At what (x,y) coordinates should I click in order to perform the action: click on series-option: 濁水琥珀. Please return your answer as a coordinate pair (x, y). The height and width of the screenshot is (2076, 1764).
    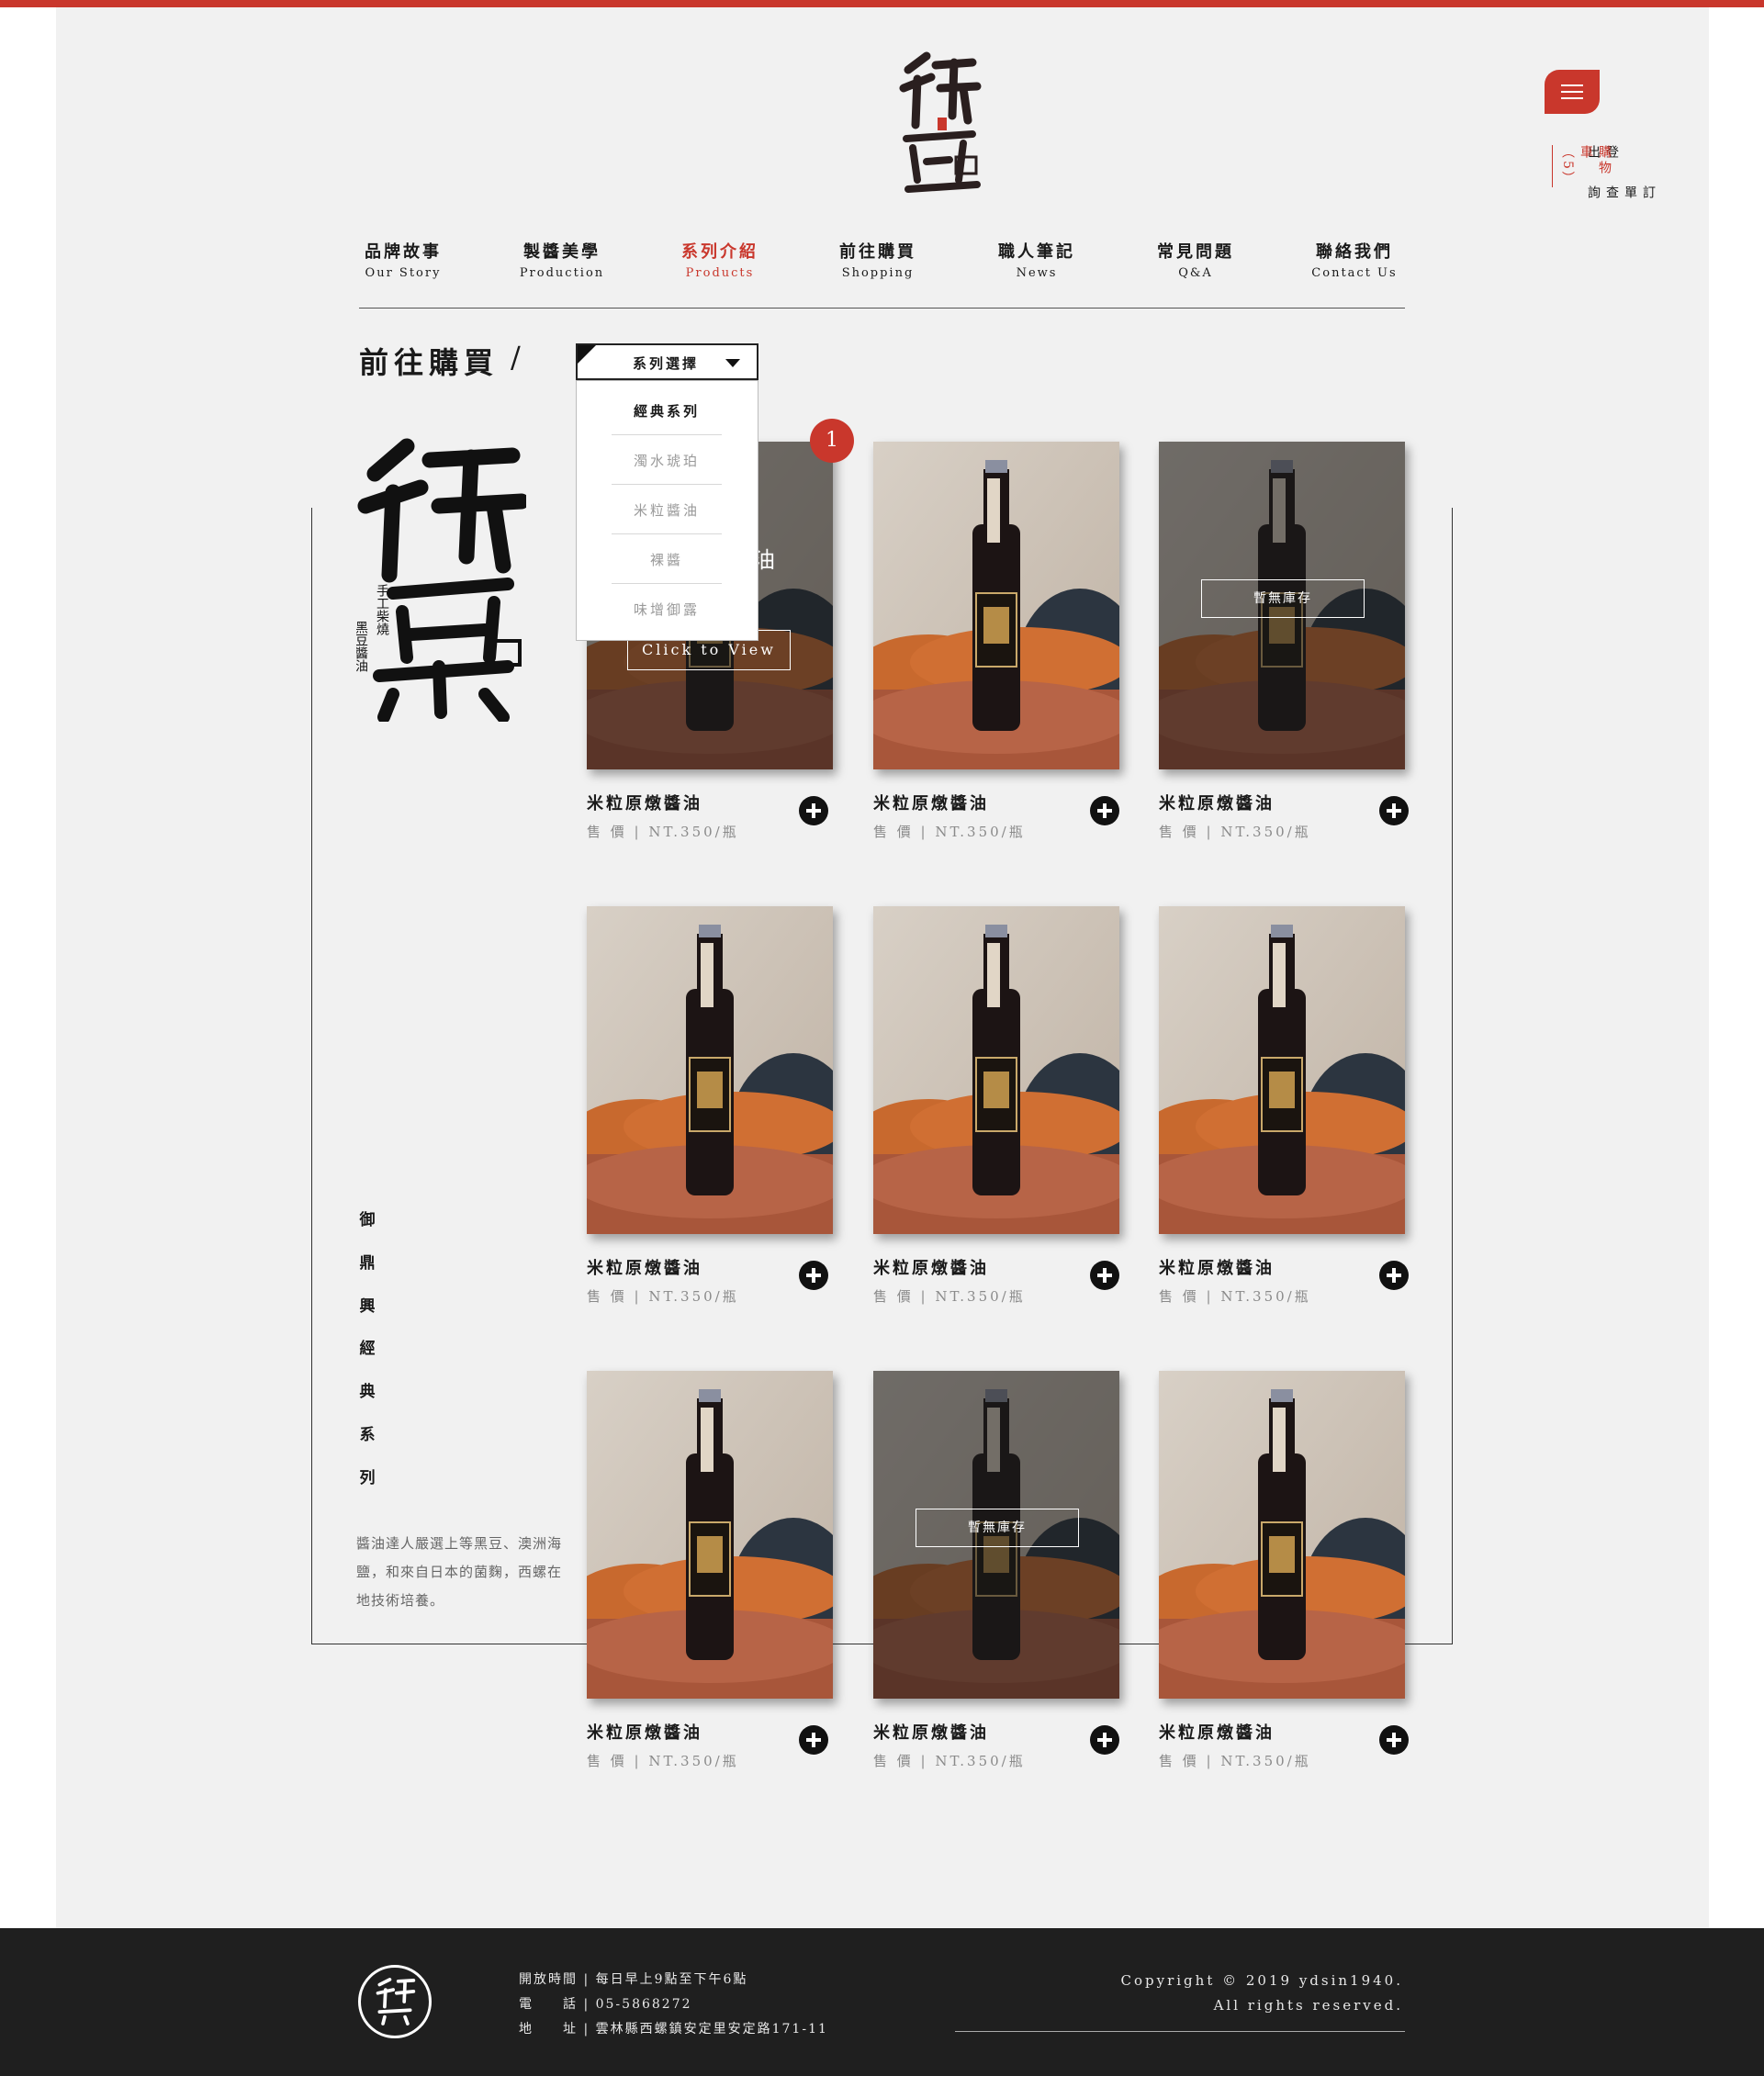
    Looking at the image, I should click on (667, 460).